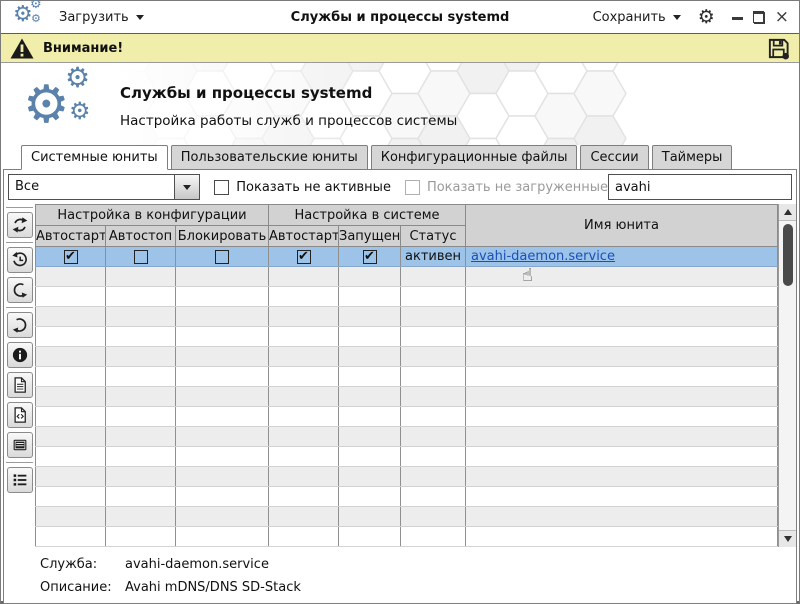 The width and height of the screenshot is (800, 604). I want to click on tab-system-units: Системные юниты, so click(94, 157).